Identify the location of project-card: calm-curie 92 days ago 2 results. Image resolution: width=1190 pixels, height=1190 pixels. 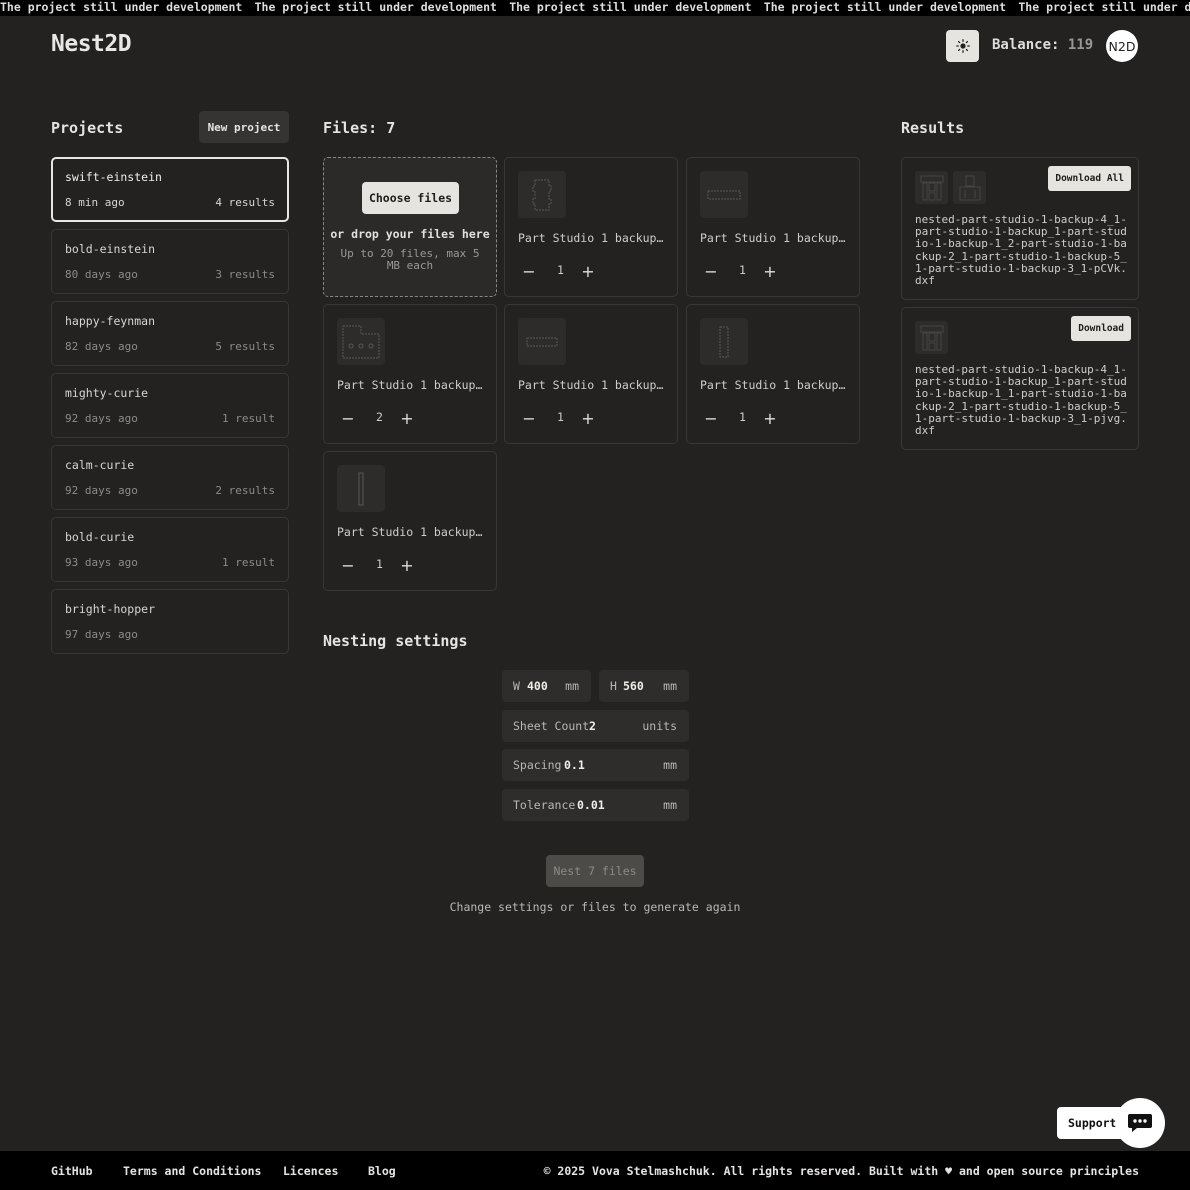
(170, 477).